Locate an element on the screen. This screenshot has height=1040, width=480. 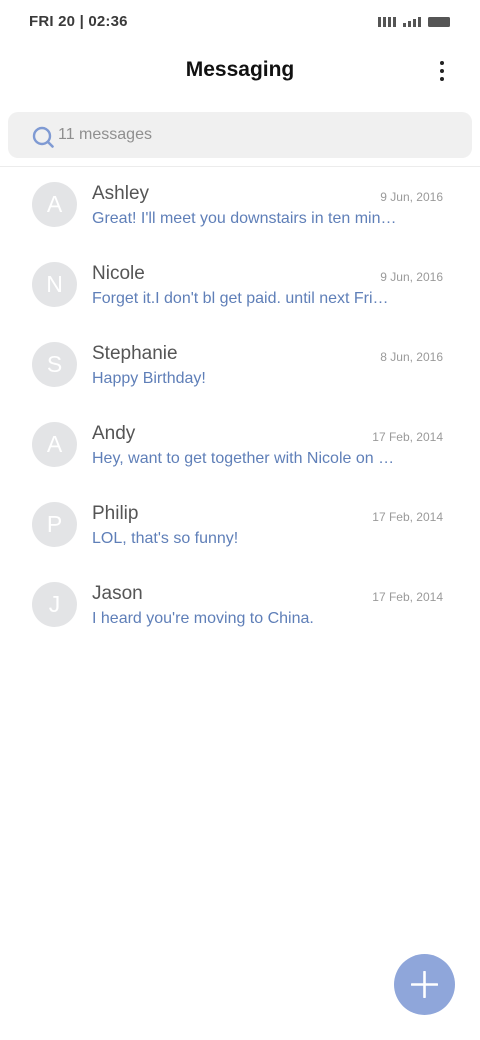
new-message-button is located at coordinates (424, 984).